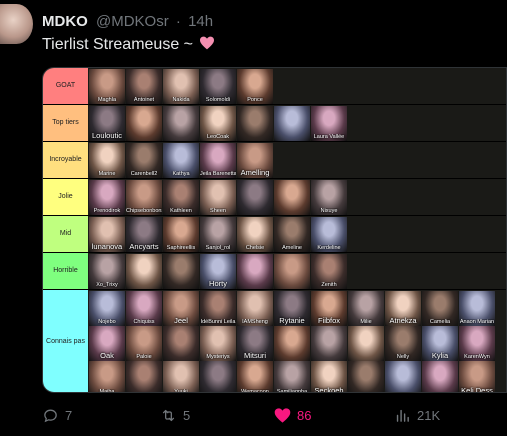 Image resolution: width=507 pixels, height=436 pixels. I want to click on streamer-tile: Marine, so click(107, 160).